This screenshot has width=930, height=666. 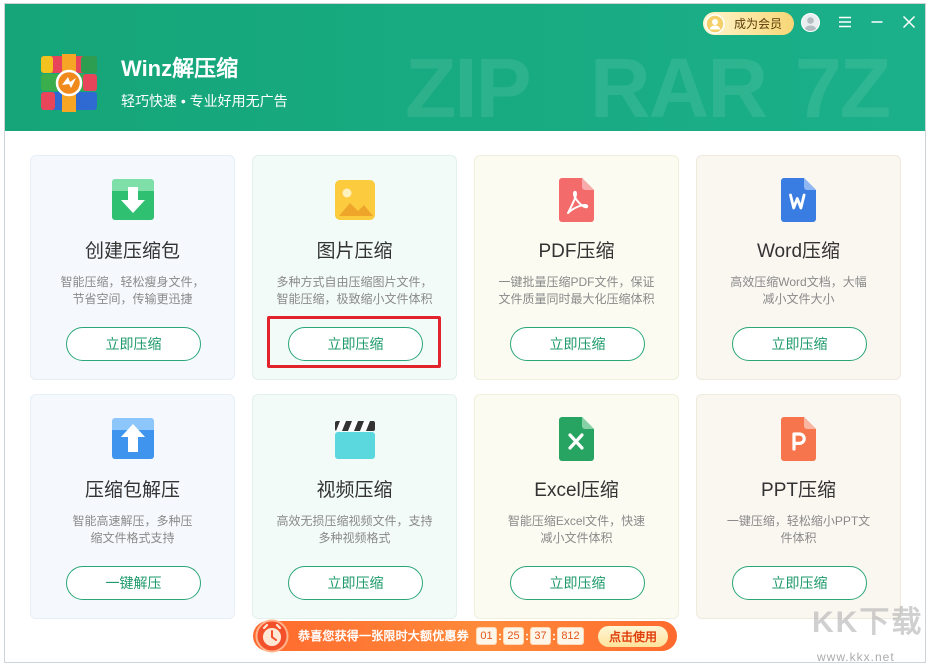 I want to click on winz-archive-logo-icon, so click(x=69, y=83).